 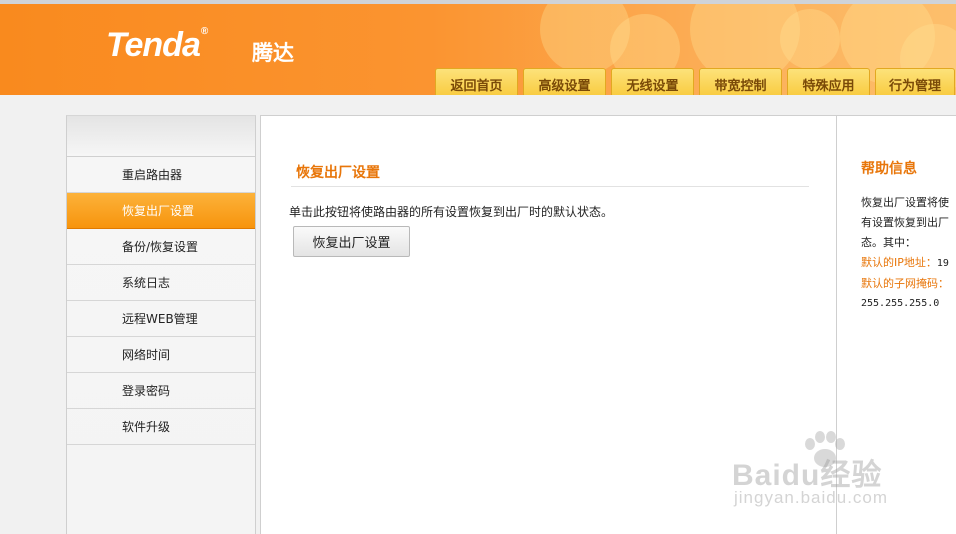 I want to click on sidebar-item-reboot: 重启路由器, so click(x=161, y=175).